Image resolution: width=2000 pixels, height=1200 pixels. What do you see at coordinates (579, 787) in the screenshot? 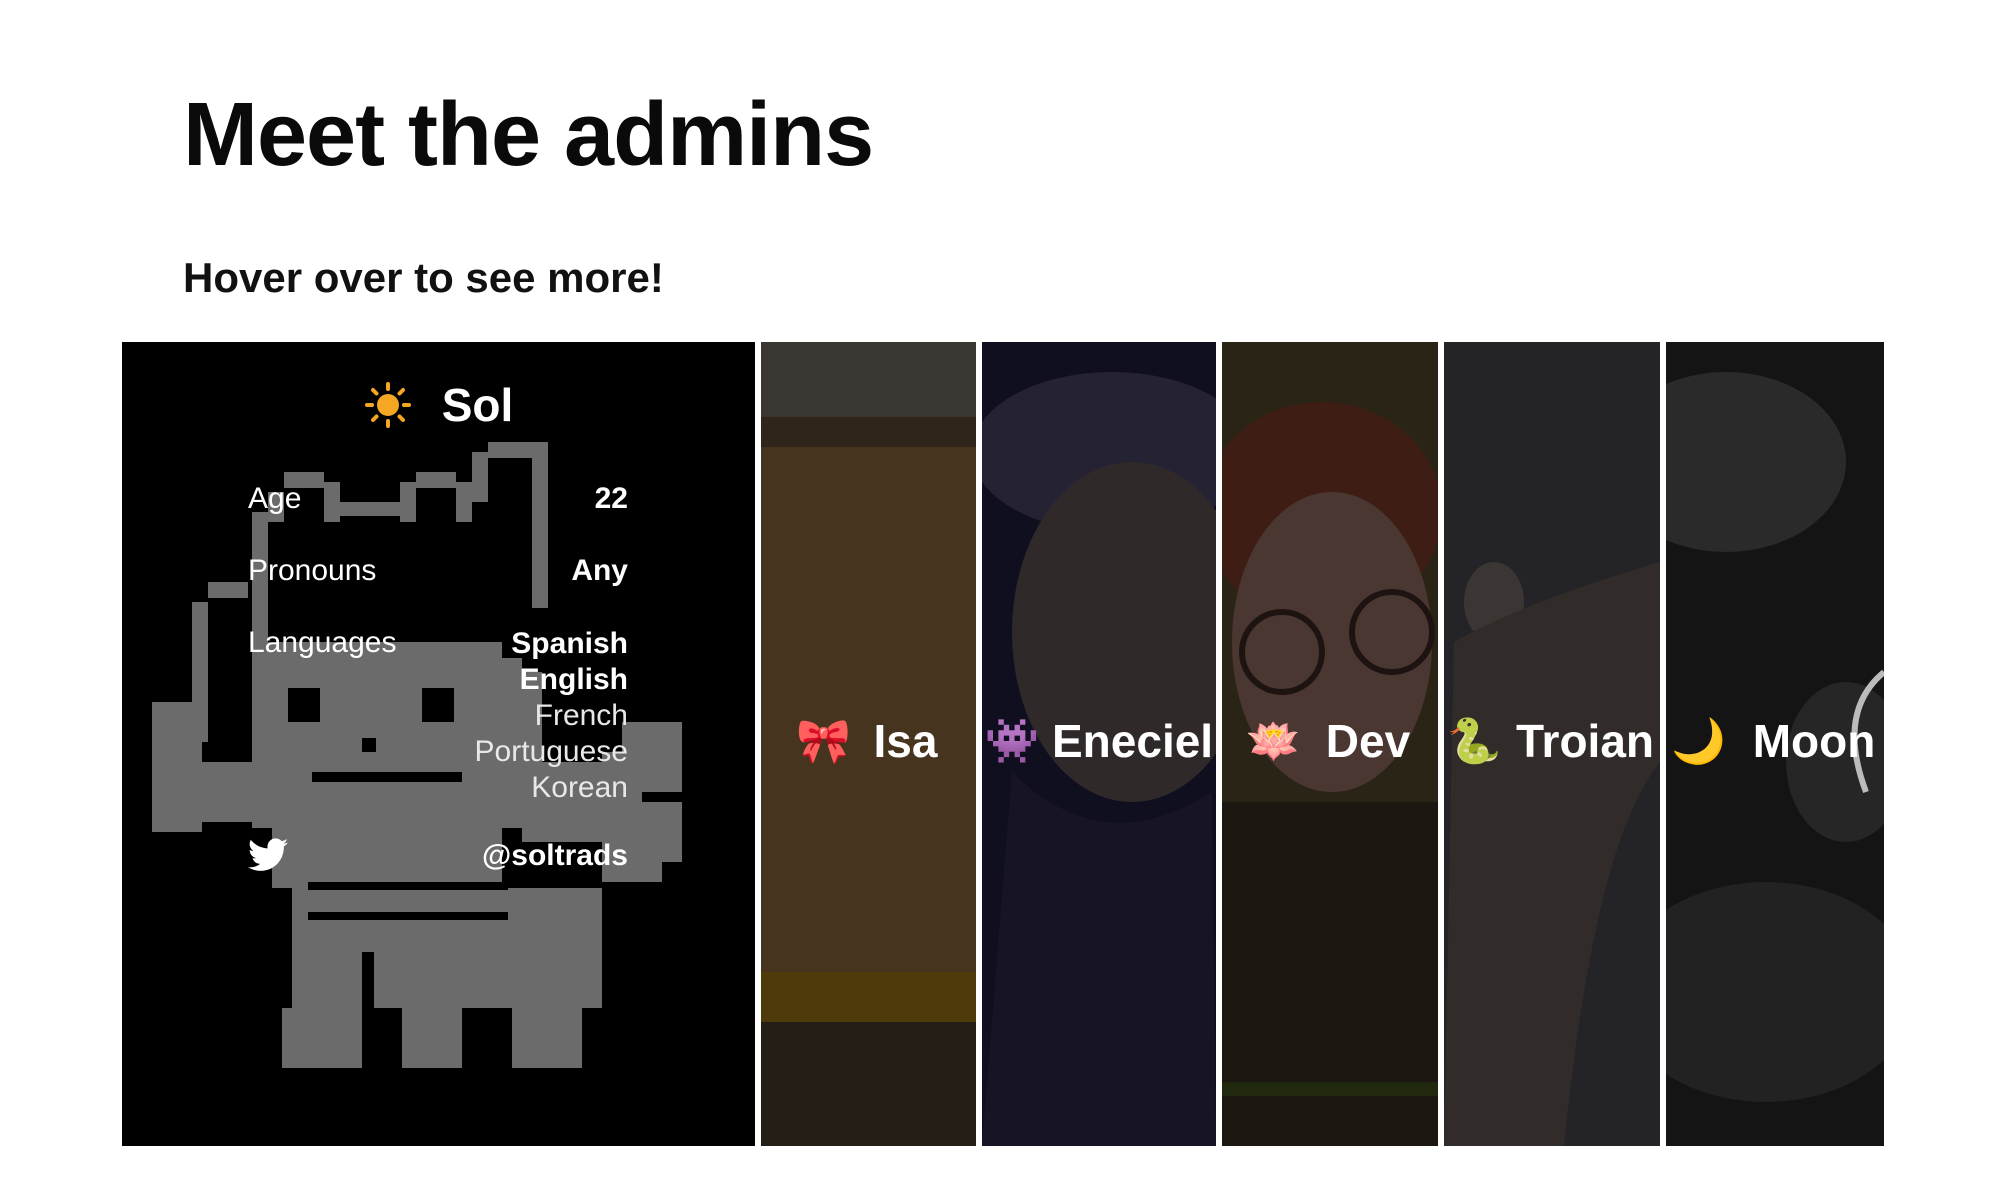
I see `language-item: Korean` at bounding box center [579, 787].